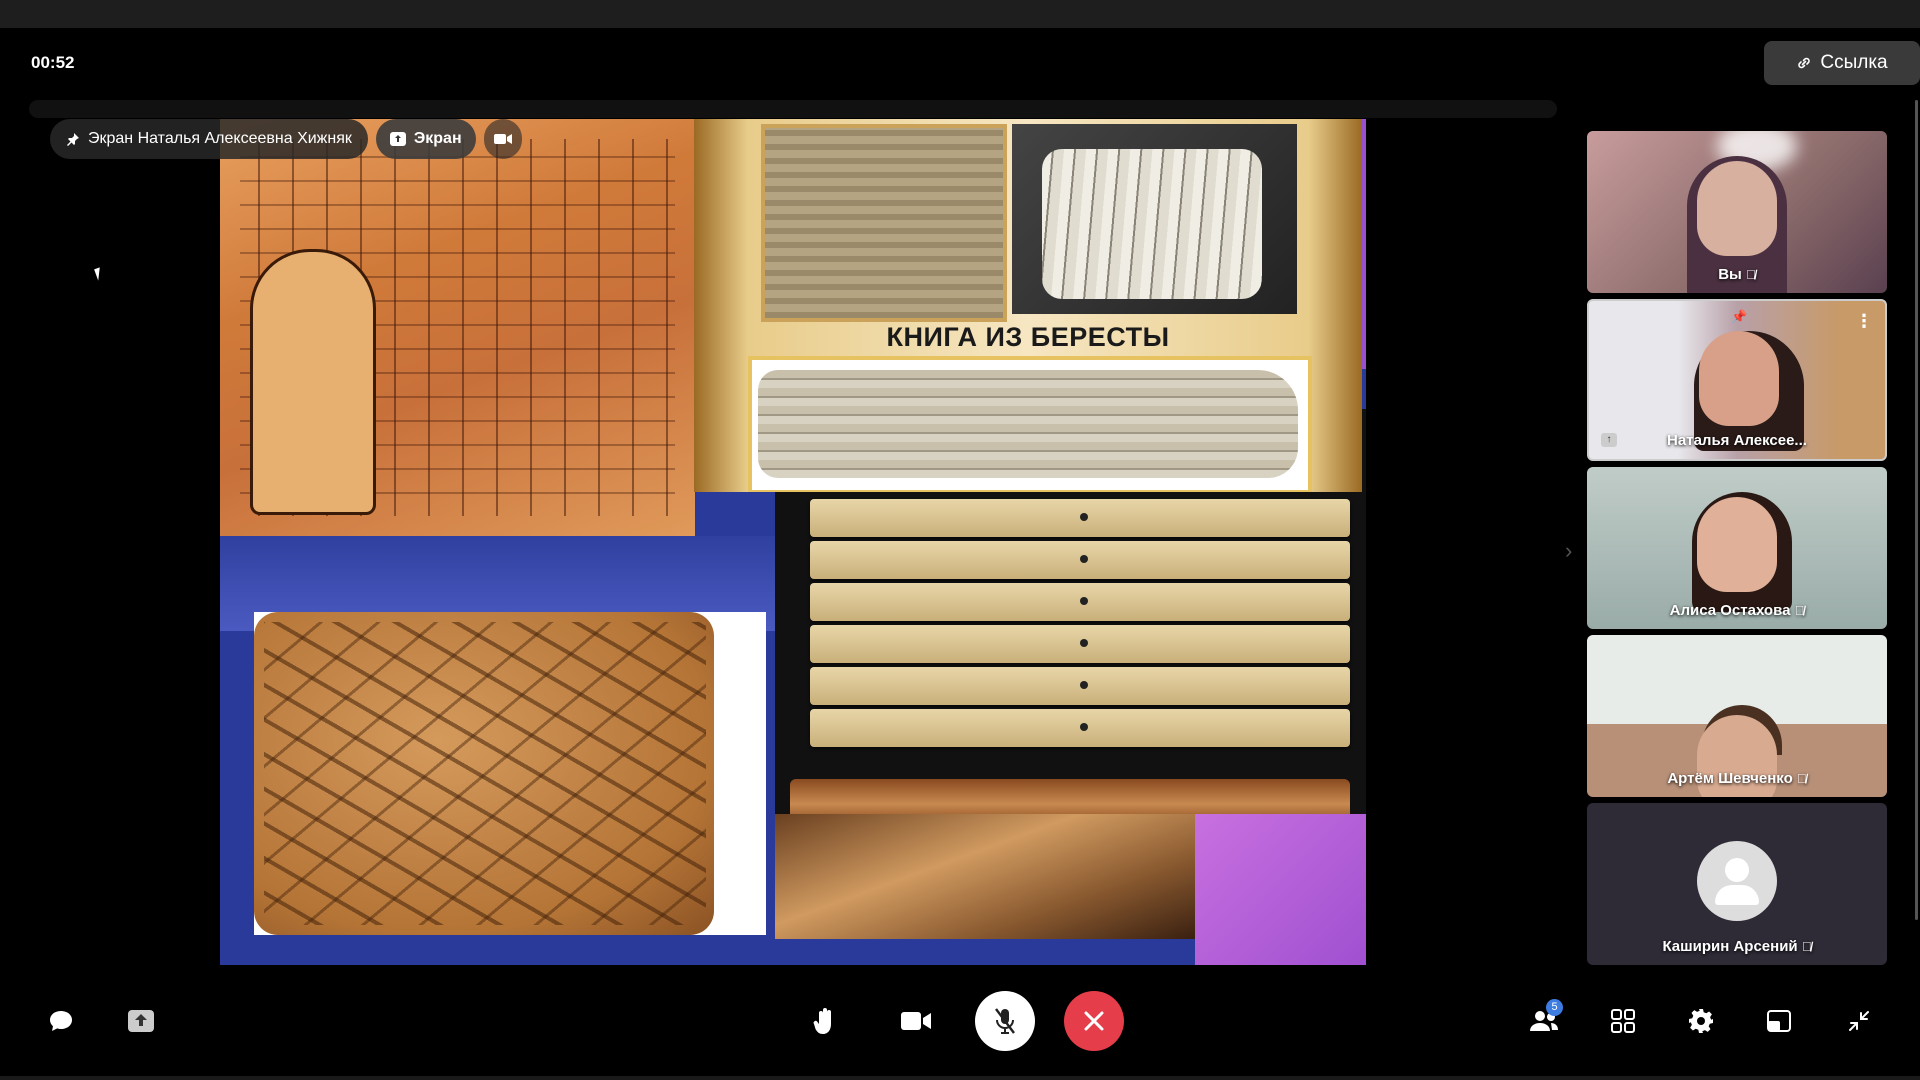  I want to click on mute-button, so click(1005, 1021).